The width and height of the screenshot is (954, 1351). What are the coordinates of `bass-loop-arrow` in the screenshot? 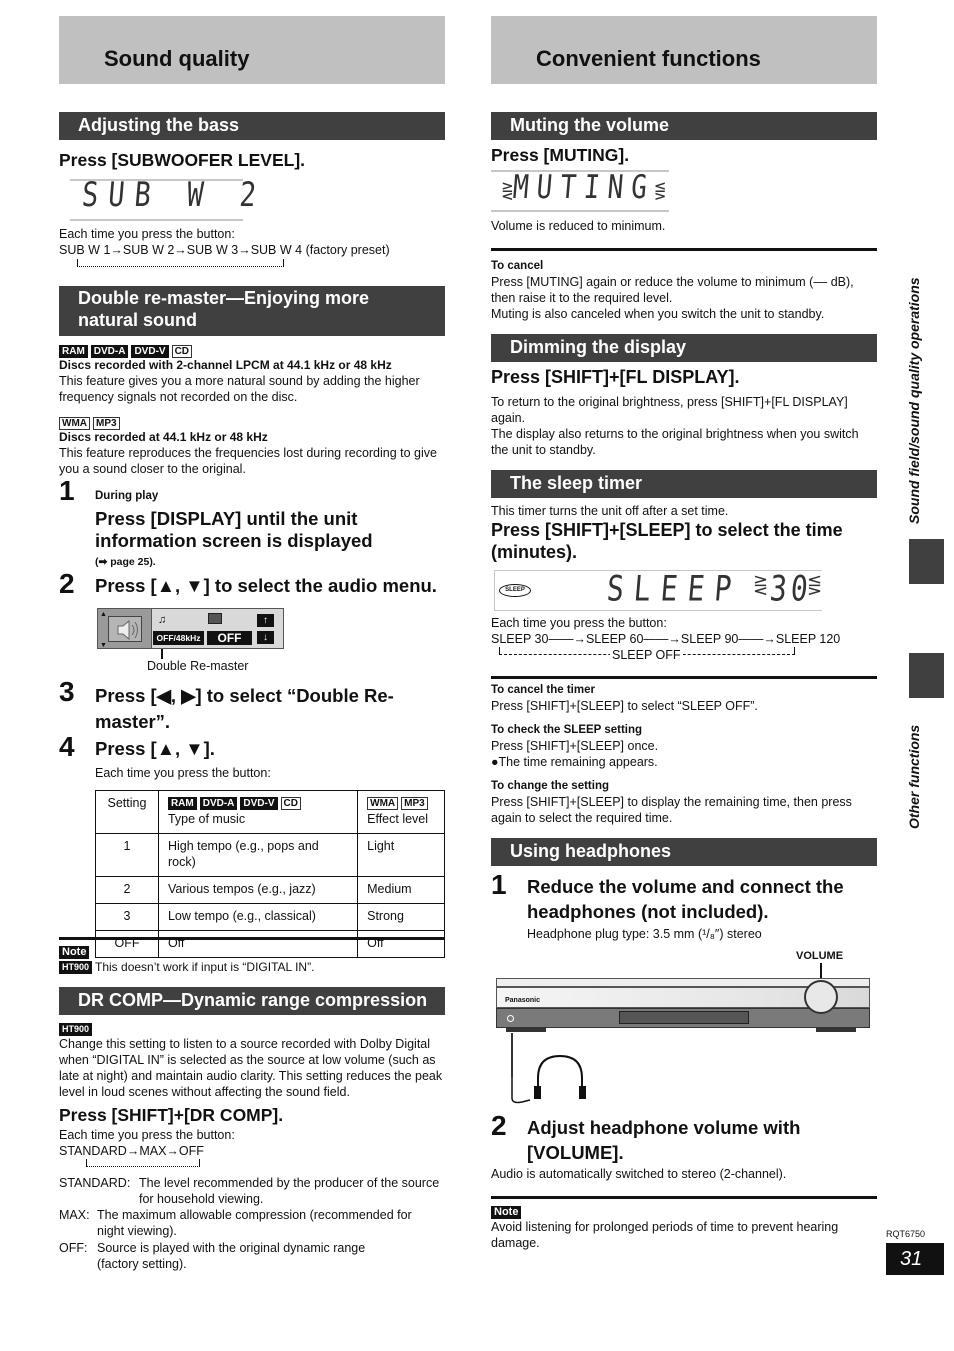 It's located at (180, 263).